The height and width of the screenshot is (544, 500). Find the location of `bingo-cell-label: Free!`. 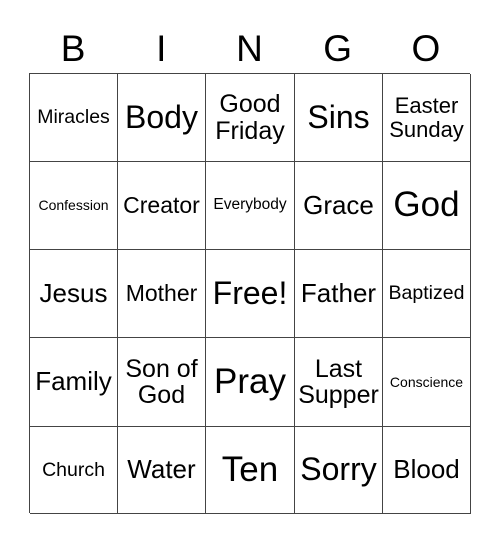

bingo-cell-label: Free! is located at coordinates (250, 292).